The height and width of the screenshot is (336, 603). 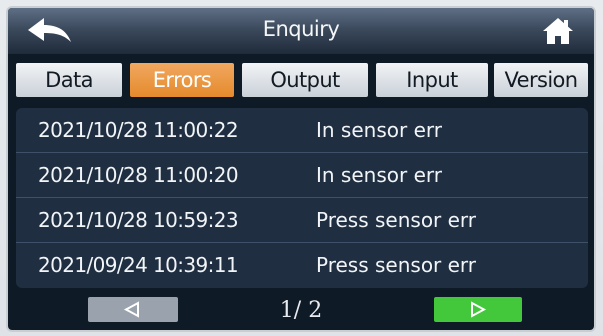 What do you see at coordinates (302, 265) in the screenshot?
I see `error-log-row: 2021/09/24 10:39:11 Press sensor err` at bounding box center [302, 265].